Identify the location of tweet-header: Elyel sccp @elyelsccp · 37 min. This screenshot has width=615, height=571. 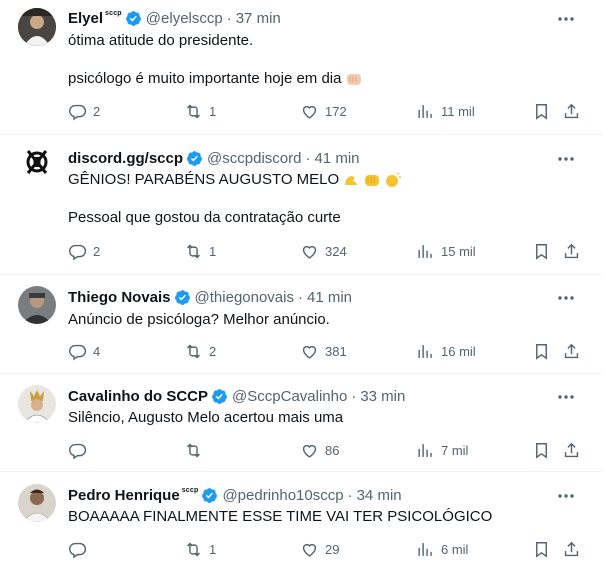
(174, 18).